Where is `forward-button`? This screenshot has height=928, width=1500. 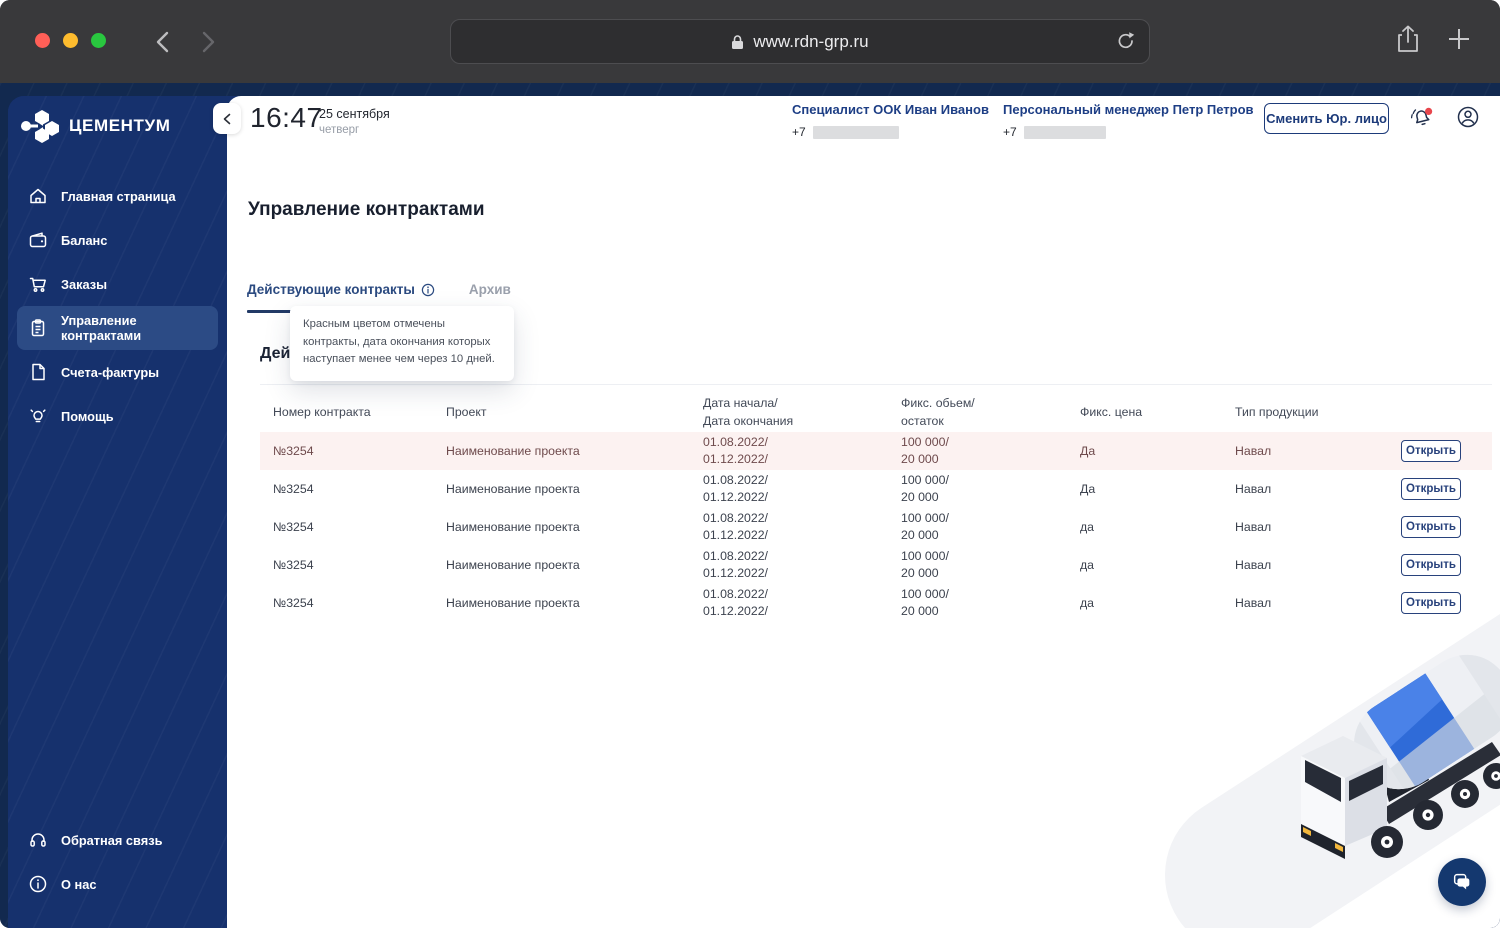
forward-button is located at coordinates (208, 42).